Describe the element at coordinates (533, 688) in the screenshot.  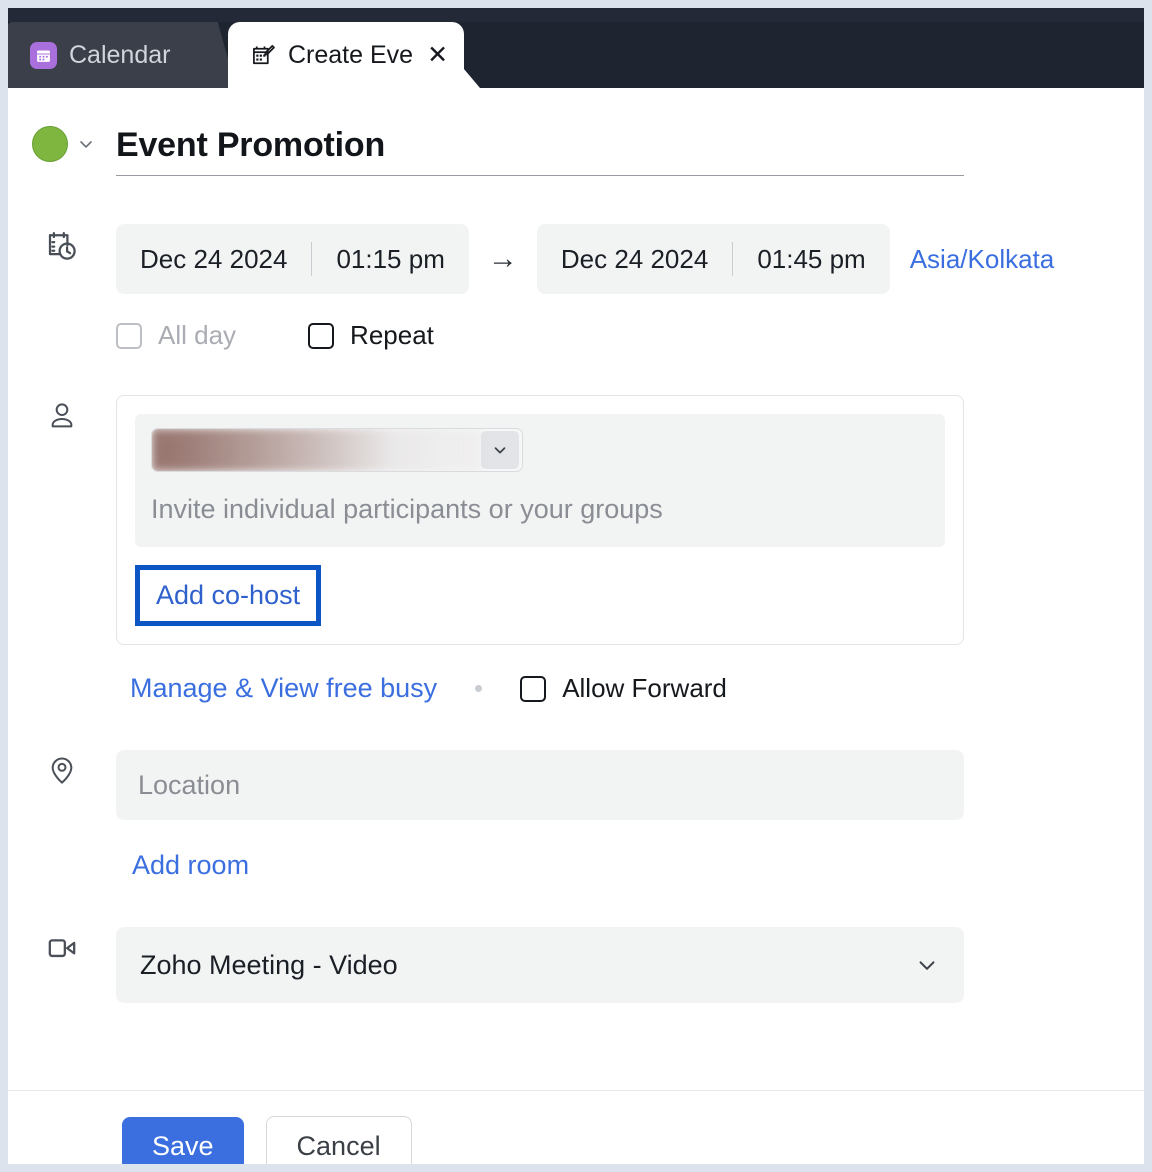
I see `allow-forward-checkbox` at that location.